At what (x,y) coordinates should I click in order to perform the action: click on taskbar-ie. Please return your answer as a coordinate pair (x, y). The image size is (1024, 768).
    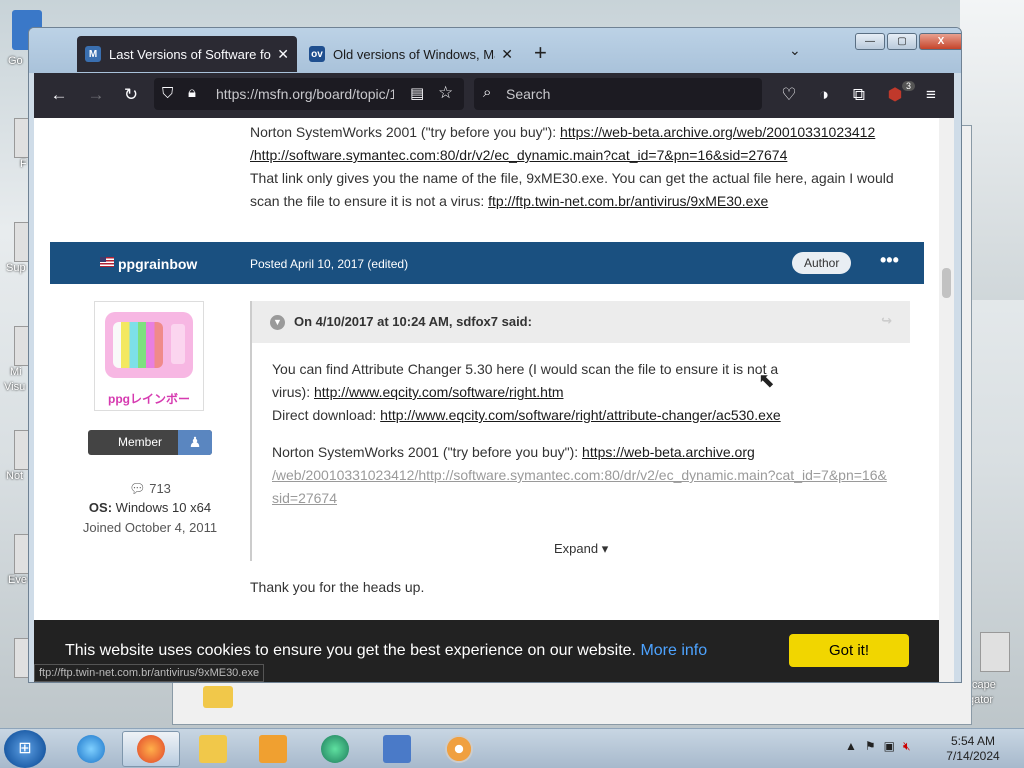
    Looking at the image, I should click on (91, 749).